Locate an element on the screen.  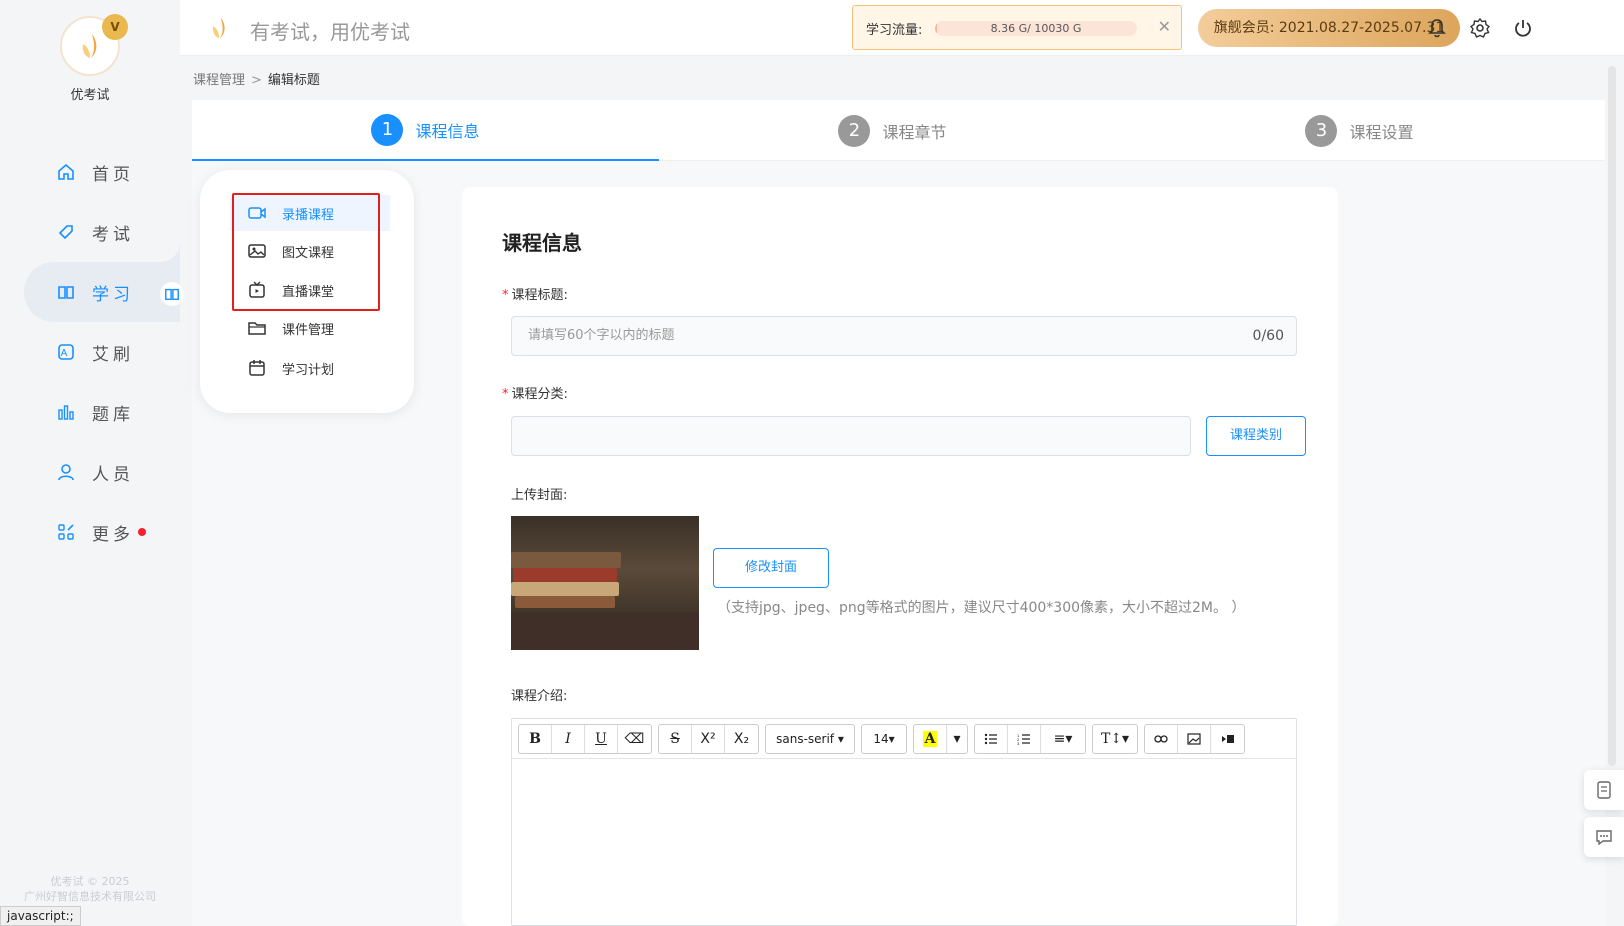
highlight-color-button: A is located at coordinates (930, 738).